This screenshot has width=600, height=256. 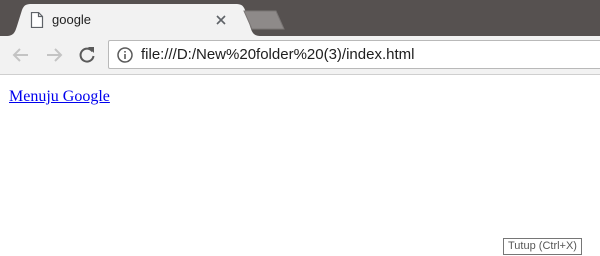 I want to click on back-arrow-icon, so click(x=21, y=55).